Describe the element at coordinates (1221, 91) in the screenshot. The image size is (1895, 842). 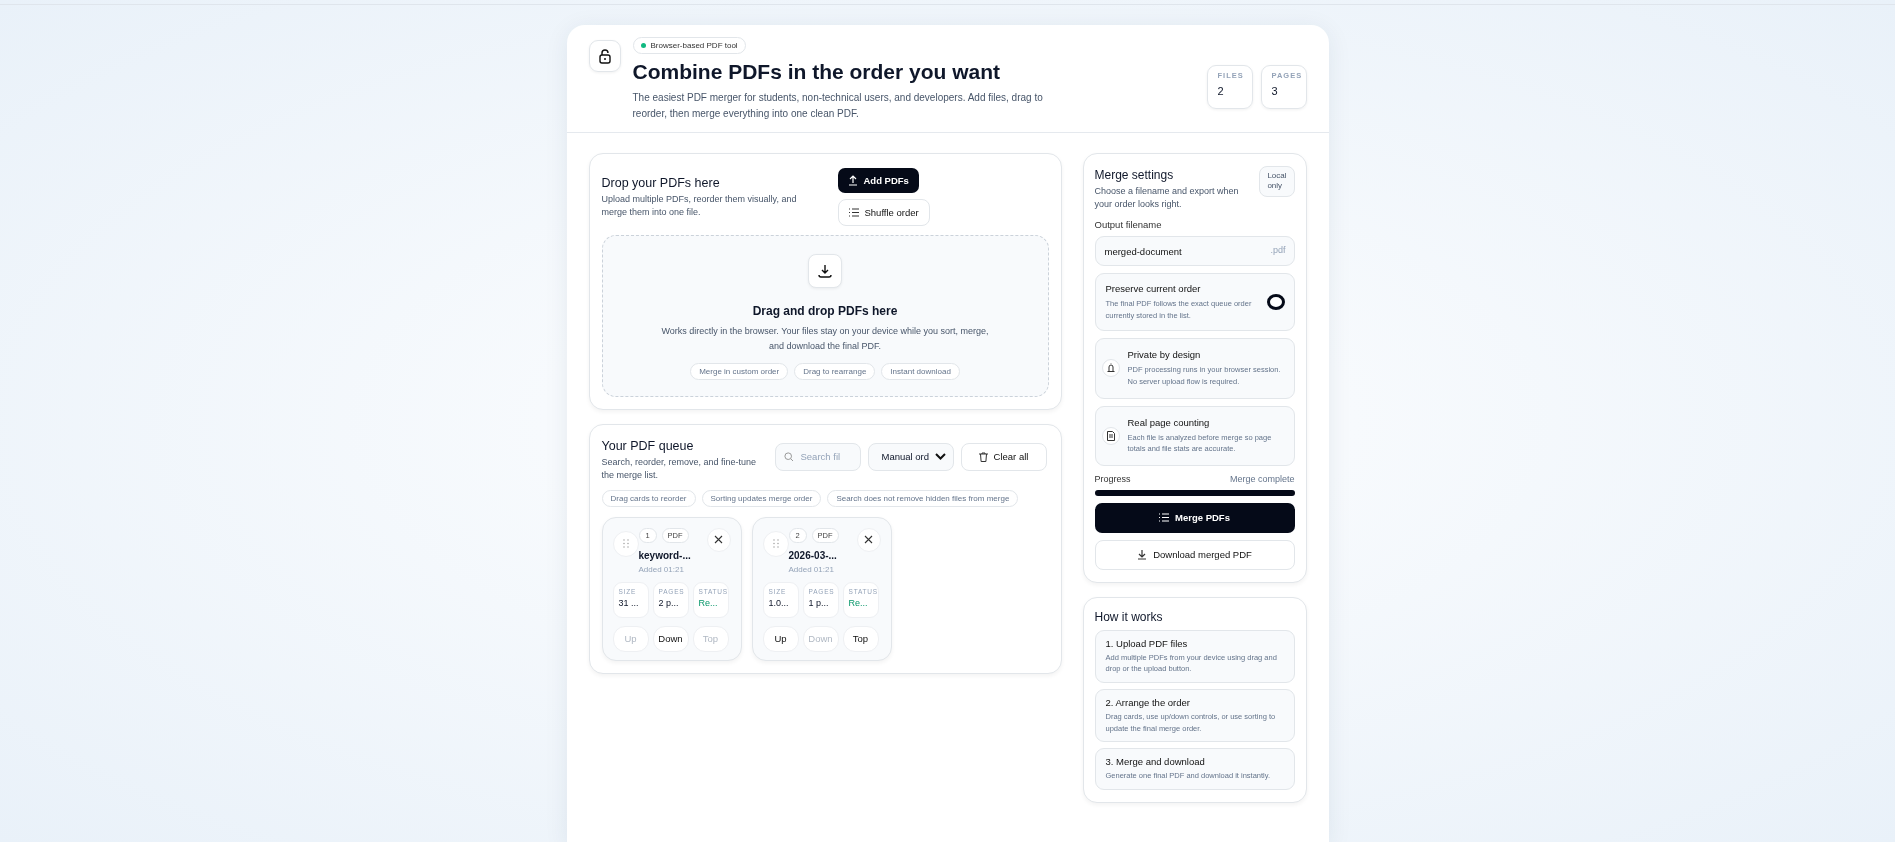
I see `stat-value: 2` at that location.